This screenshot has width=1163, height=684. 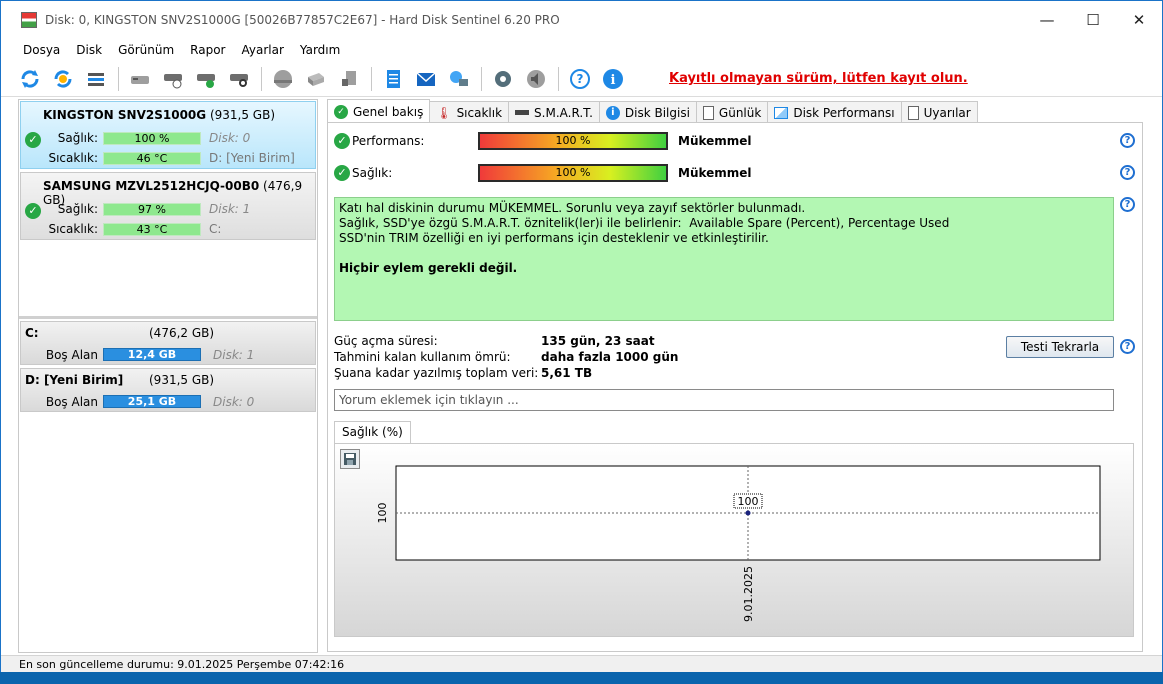 What do you see at coordinates (748, 594) in the screenshot?
I see `x-axis-tick-label: 9.01.2025` at bounding box center [748, 594].